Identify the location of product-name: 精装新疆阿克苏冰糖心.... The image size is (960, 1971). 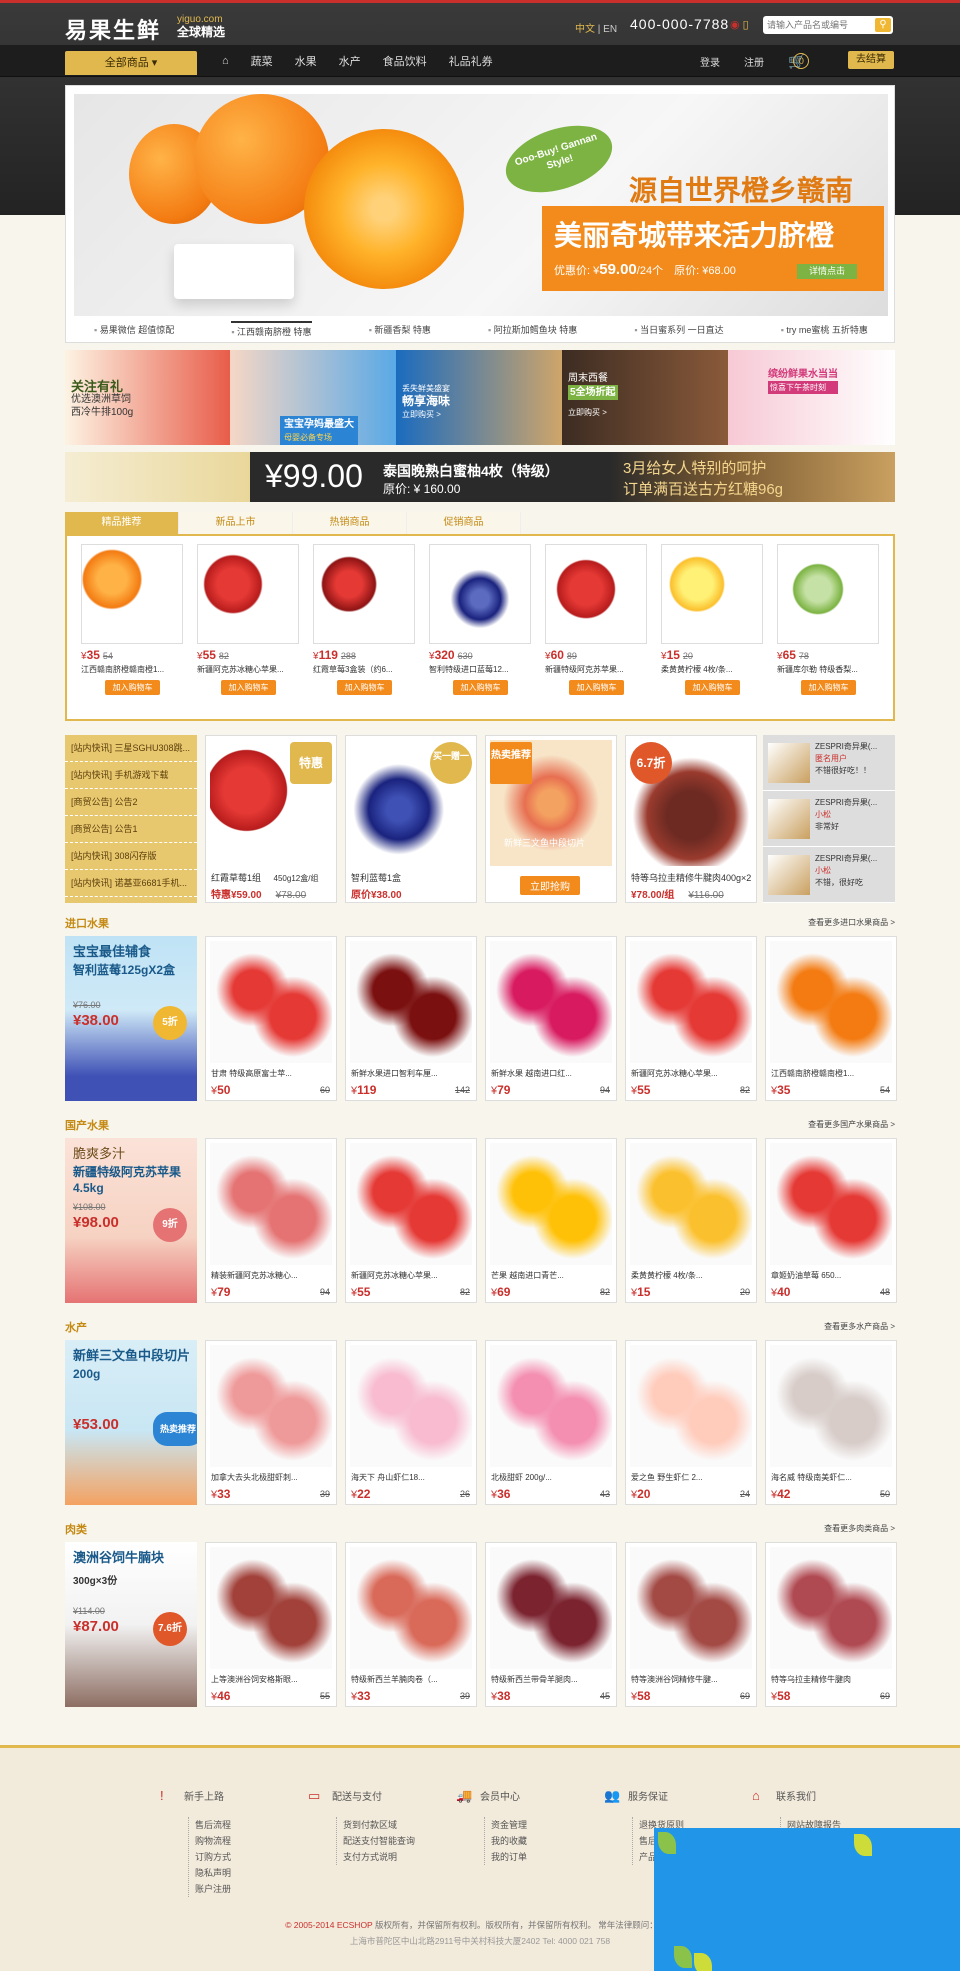
(272, 1275).